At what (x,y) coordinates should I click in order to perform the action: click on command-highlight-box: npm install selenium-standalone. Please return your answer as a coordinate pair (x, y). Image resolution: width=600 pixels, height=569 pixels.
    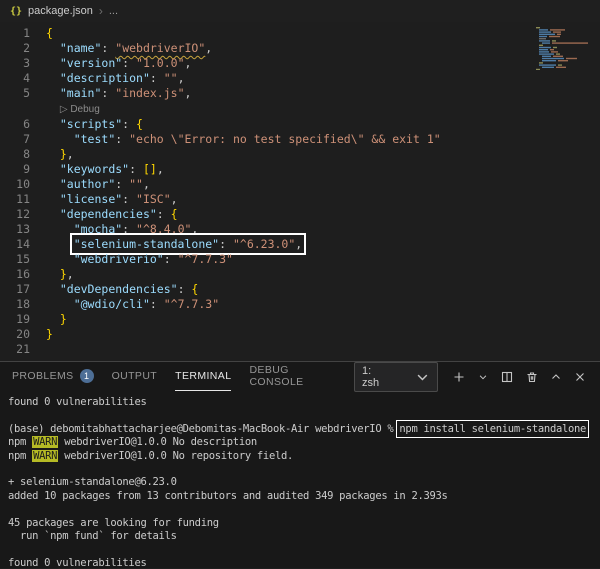
    Looking at the image, I should click on (493, 428).